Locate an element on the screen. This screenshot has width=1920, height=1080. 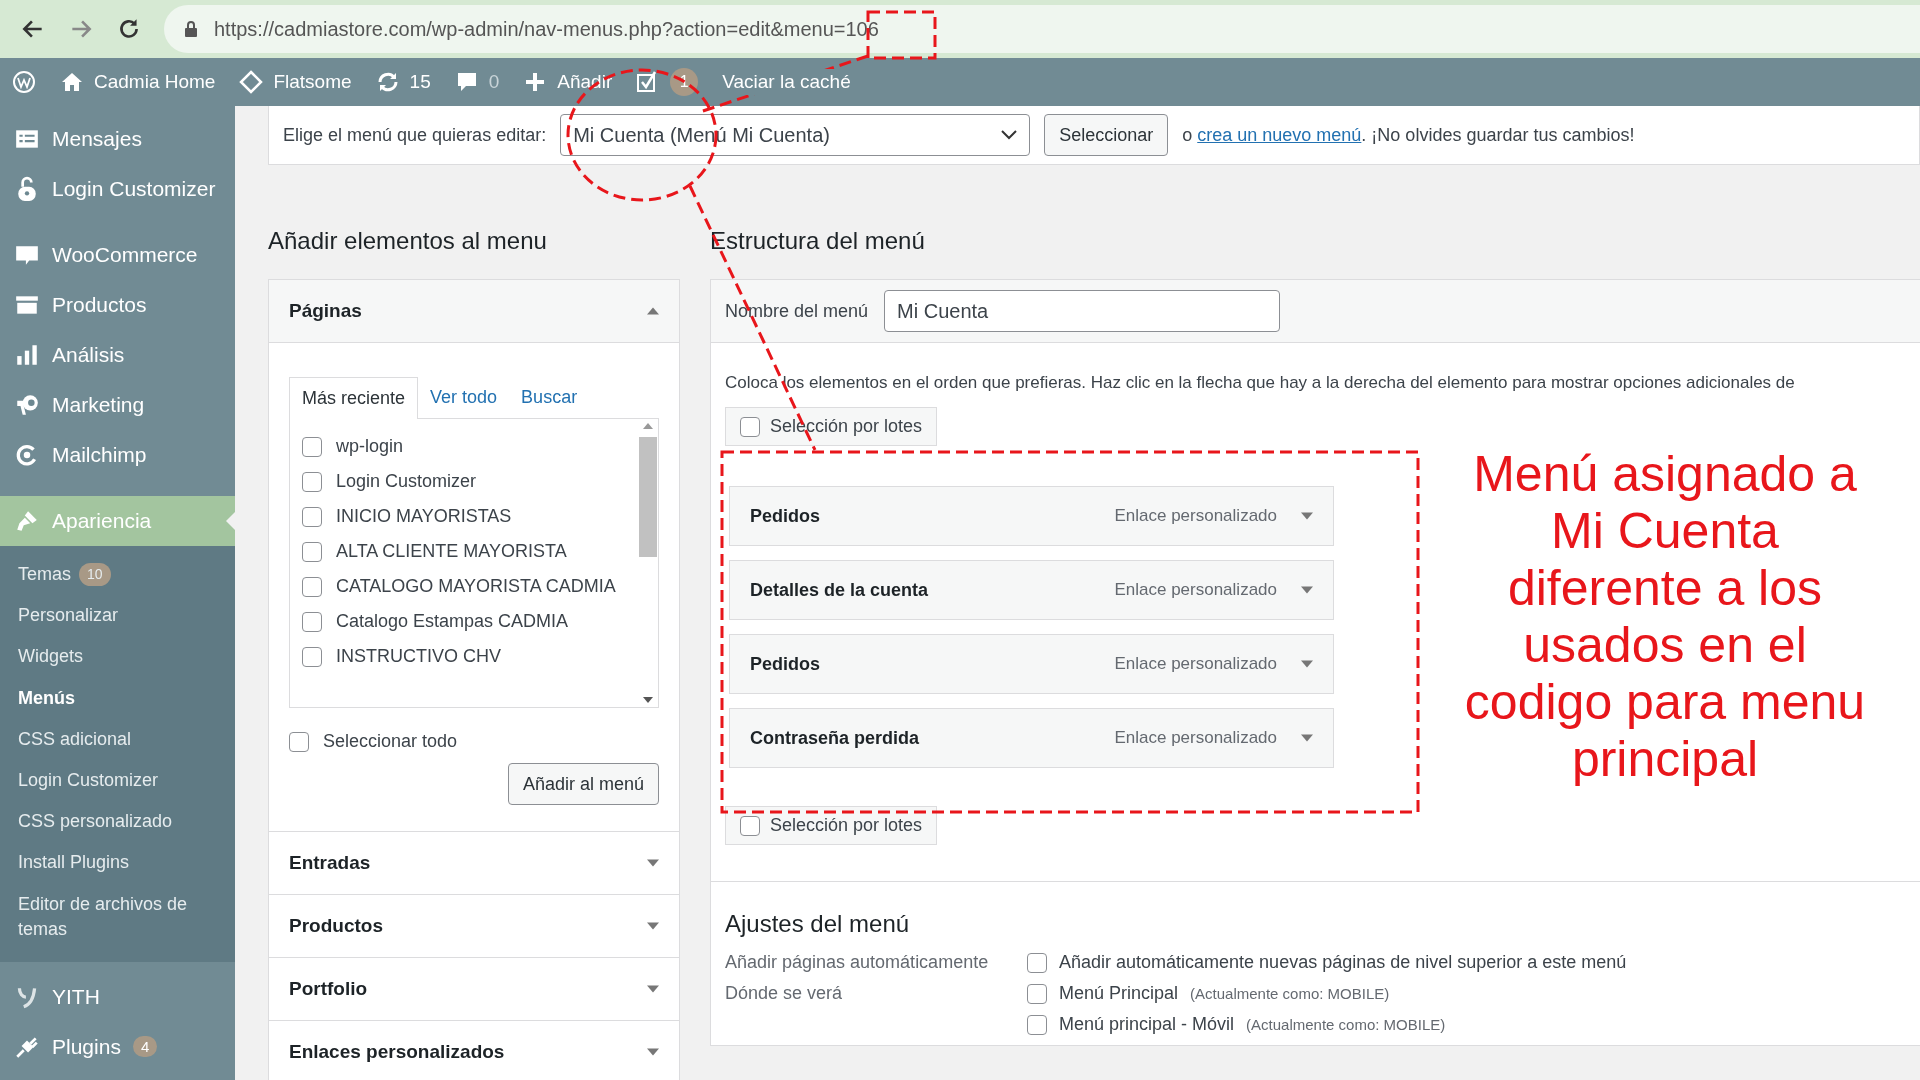
select-button: Seleccionar is located at coordinates (1106, 135).